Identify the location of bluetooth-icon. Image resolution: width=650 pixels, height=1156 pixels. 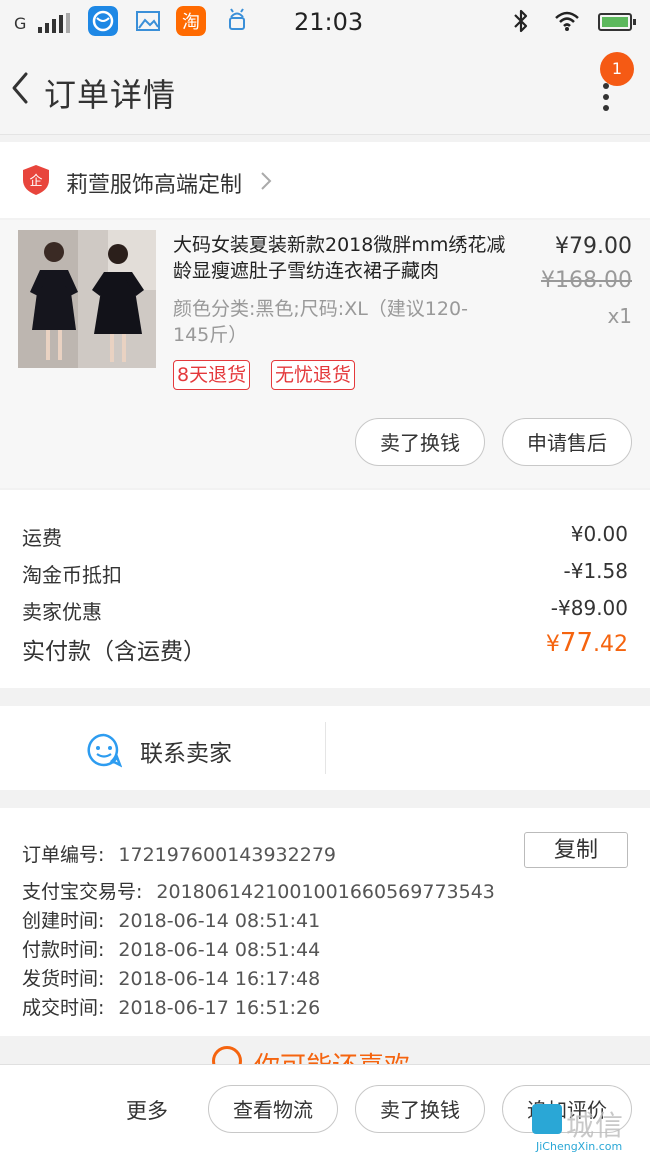
(521, 21).